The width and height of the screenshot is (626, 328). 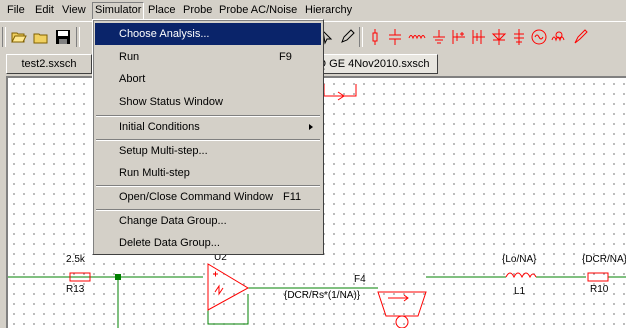 I want to click on capacitor-icon, so click(x=395, y=37).